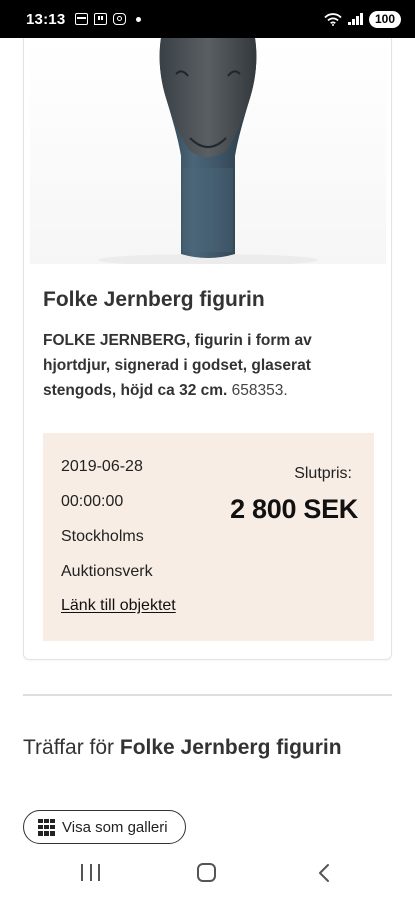 Image resolution: width=415 pixels, height=900 pixels. I want to click on sale-time: 00:00:00, so click(92, 501).